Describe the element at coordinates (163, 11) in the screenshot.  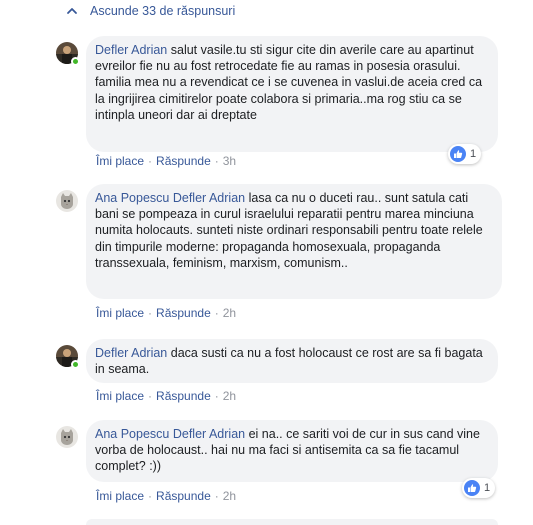
I see `hide-replies-label: Ascunde 33 de răspunsuri` at that location.